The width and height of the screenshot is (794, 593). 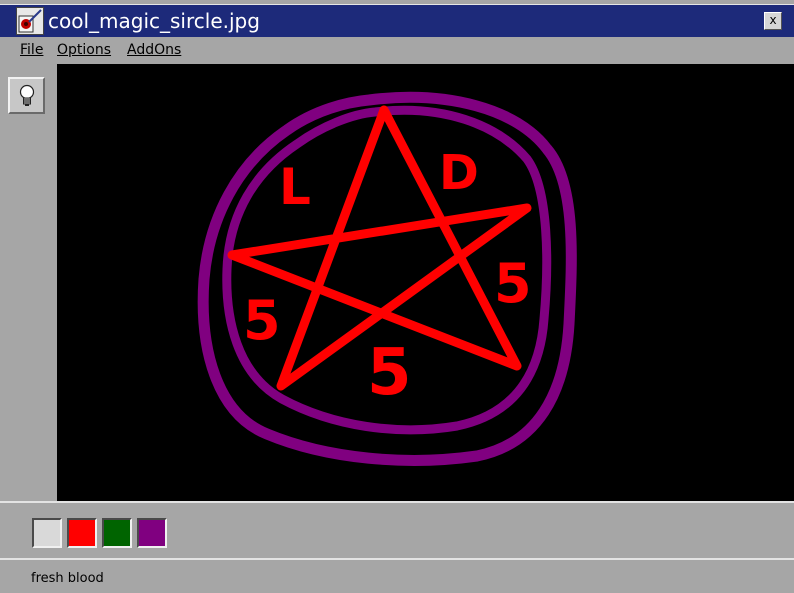 What do you see at coordinates (67, 578) in the screenshot?
I see `status-text: fresh blood` at bounding box center [67, 578].